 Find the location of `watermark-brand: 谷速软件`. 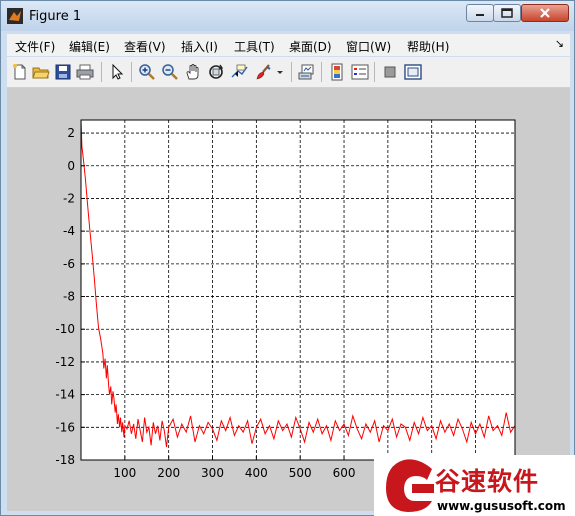

watermark-brand: 谷速软件 is located at coordinates (487, 481).